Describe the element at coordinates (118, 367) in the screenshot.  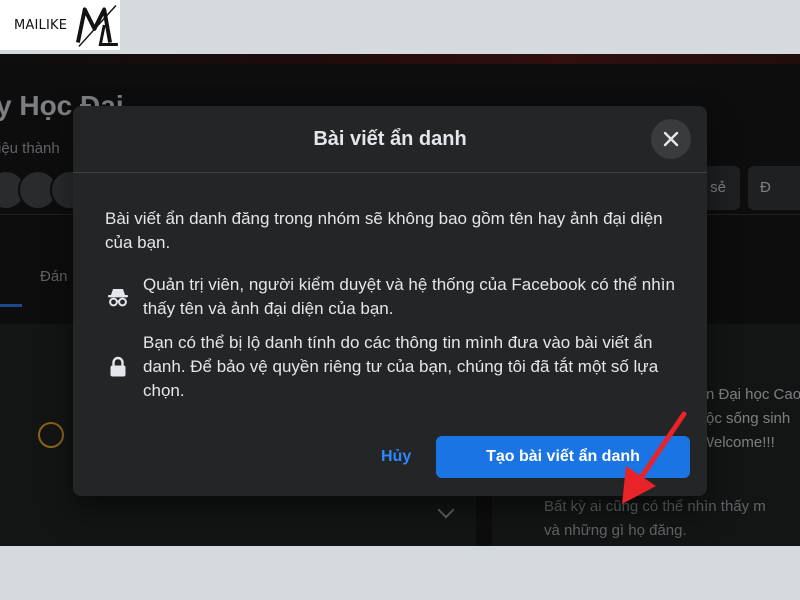
I see `lock-icon` at that location.